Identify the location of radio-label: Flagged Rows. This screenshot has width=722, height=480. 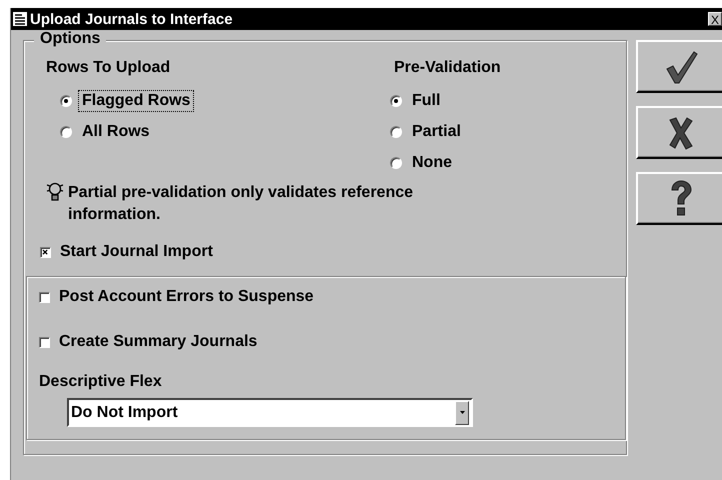
(136, 101).